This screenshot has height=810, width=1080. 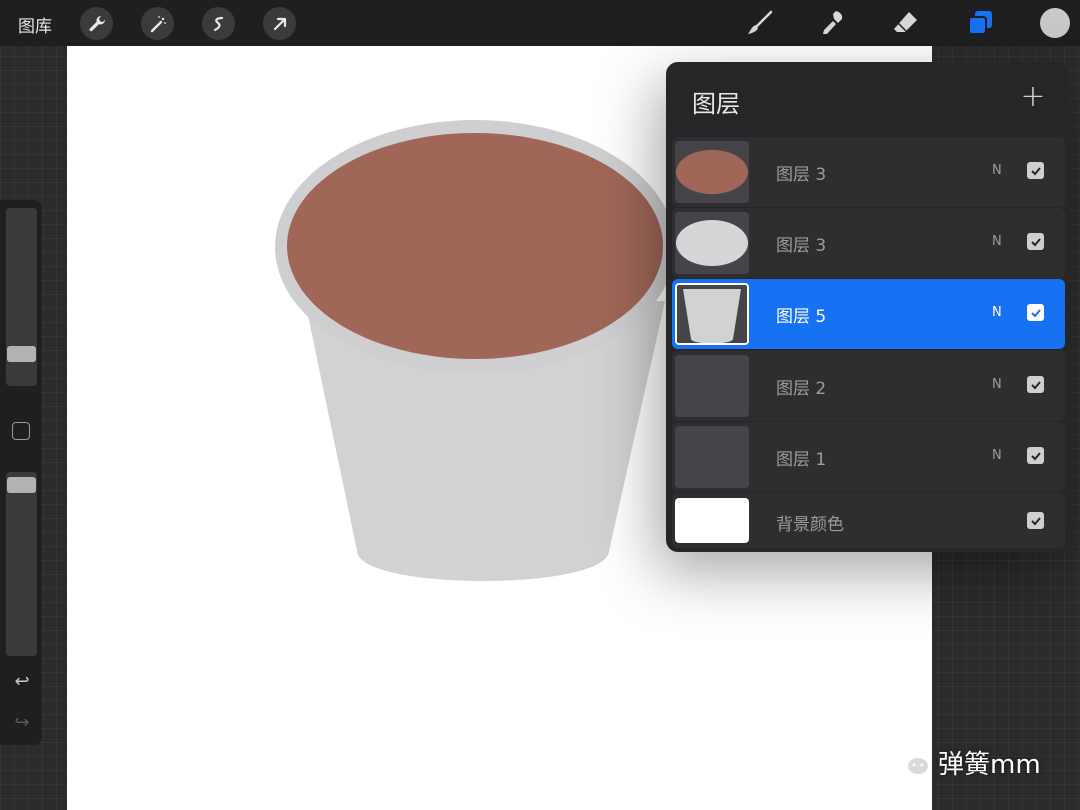 I want to click on layer-name: 图层 1, so click(x=801, y=460).